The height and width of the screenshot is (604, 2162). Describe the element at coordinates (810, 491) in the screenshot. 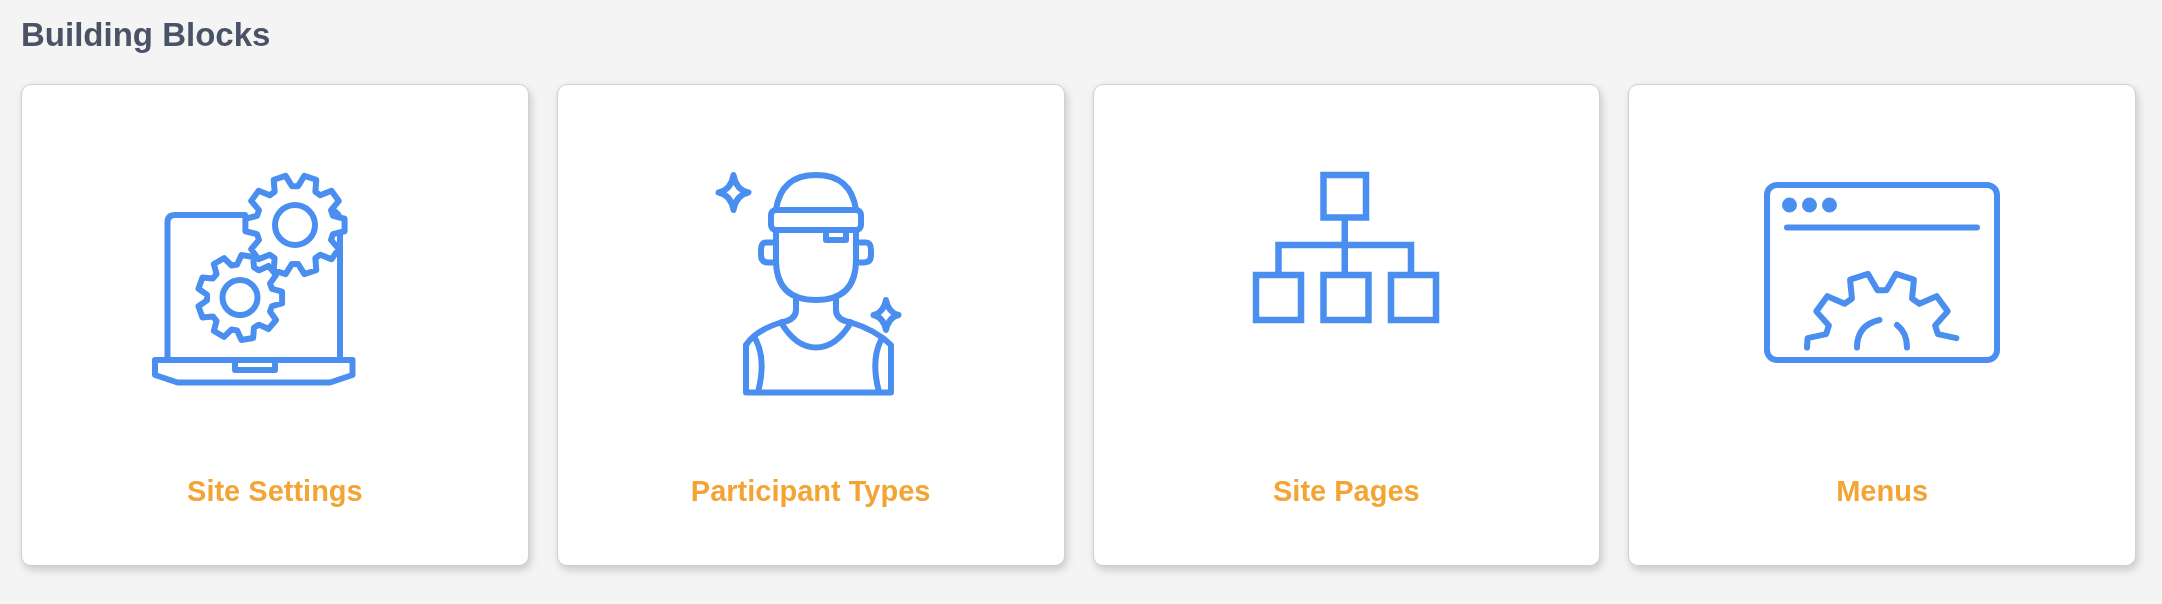

I see `card-label: Participant Types` at that location.